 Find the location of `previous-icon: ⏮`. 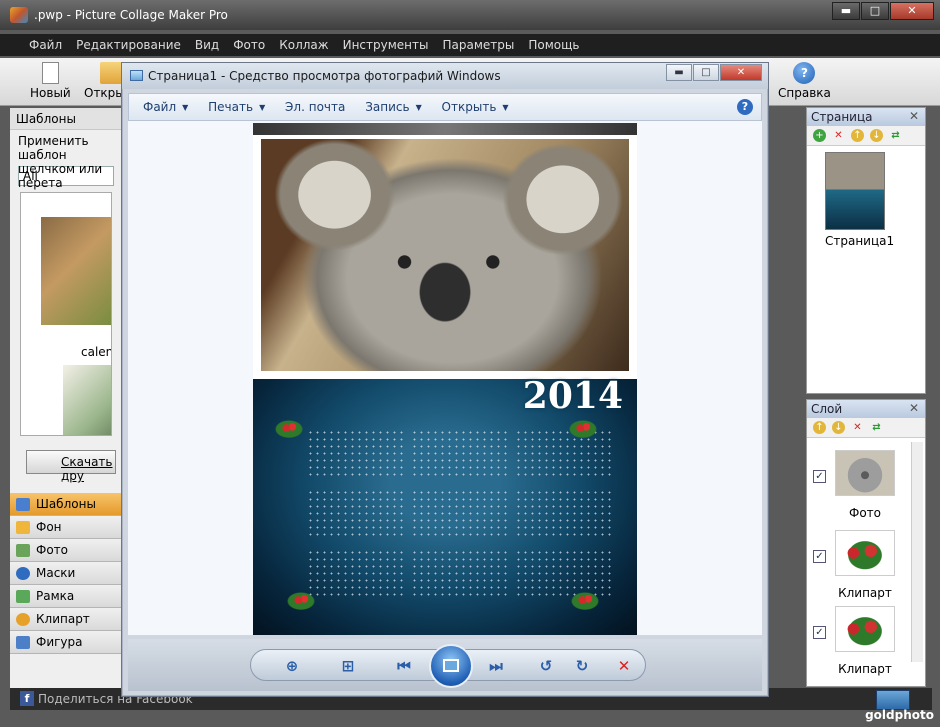

previous-icon: ⏮ is located at coordinates (404, 666).